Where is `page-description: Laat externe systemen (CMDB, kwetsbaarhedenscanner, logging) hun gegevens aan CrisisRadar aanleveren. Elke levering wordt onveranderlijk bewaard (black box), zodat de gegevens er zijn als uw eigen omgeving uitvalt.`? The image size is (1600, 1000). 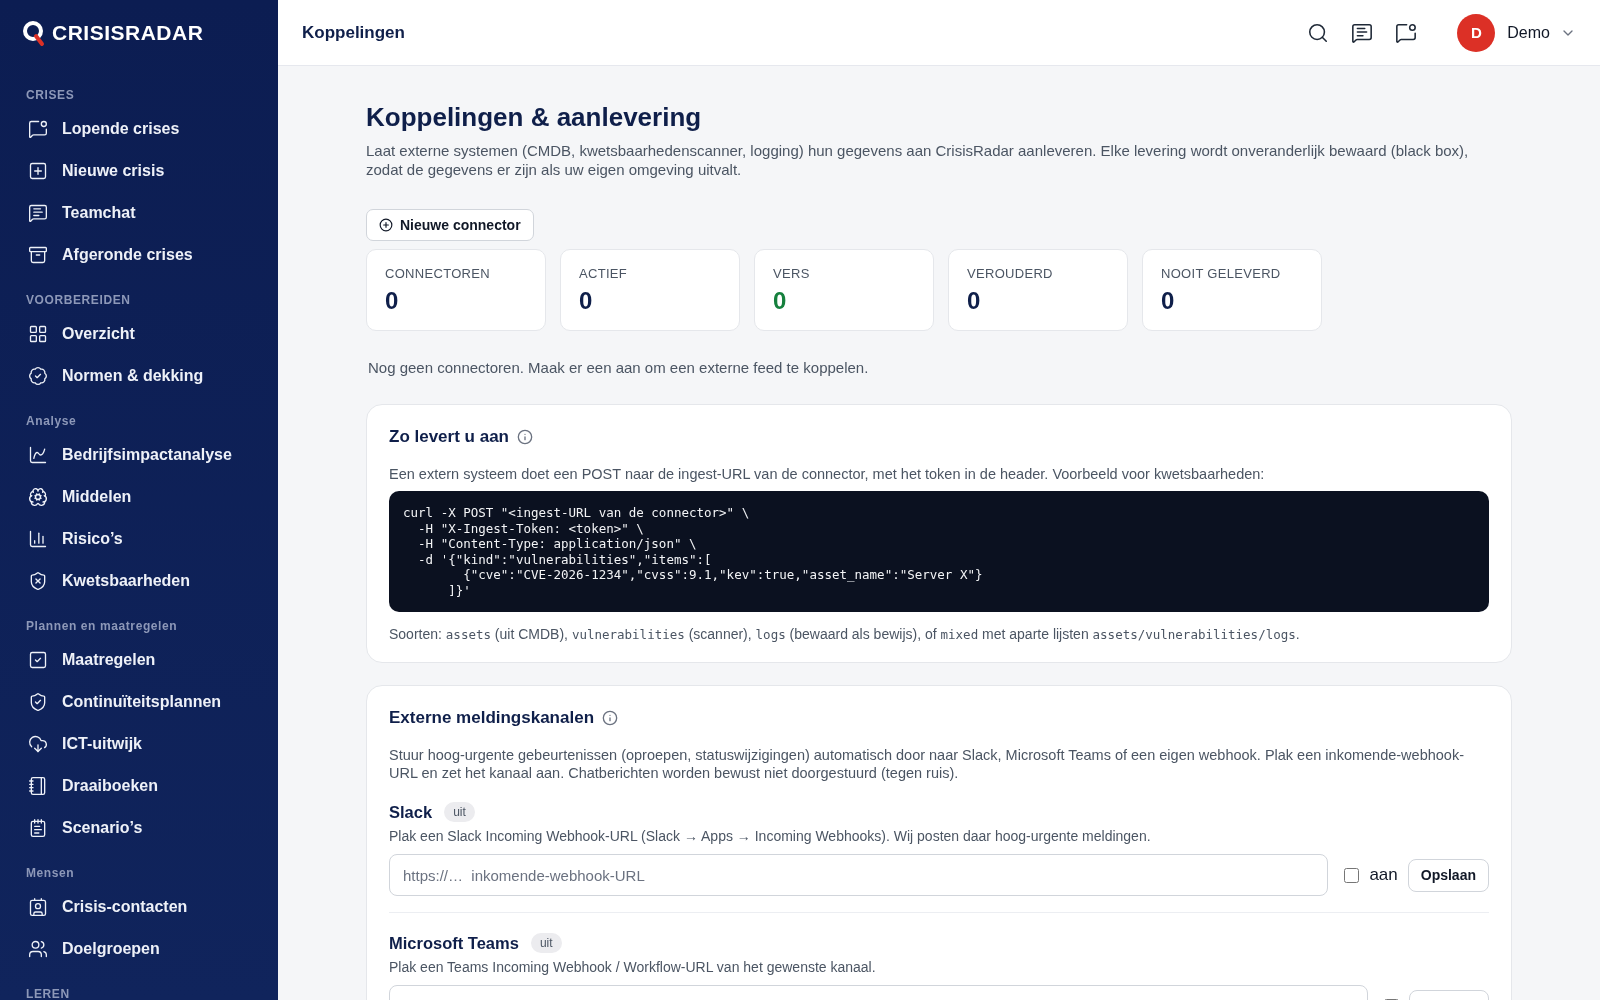
page-description: Laat externe systemen (CMDB, kwetsbaarhedenscanner, logging) hun gegevens aan CrisisRadar aanleveren. Elke levering wordt onveranderlijk bewaard (black box), zodat de gegevens er zijn als uw eigen omgeving uitvalt. is located at coordinates (918, 160).